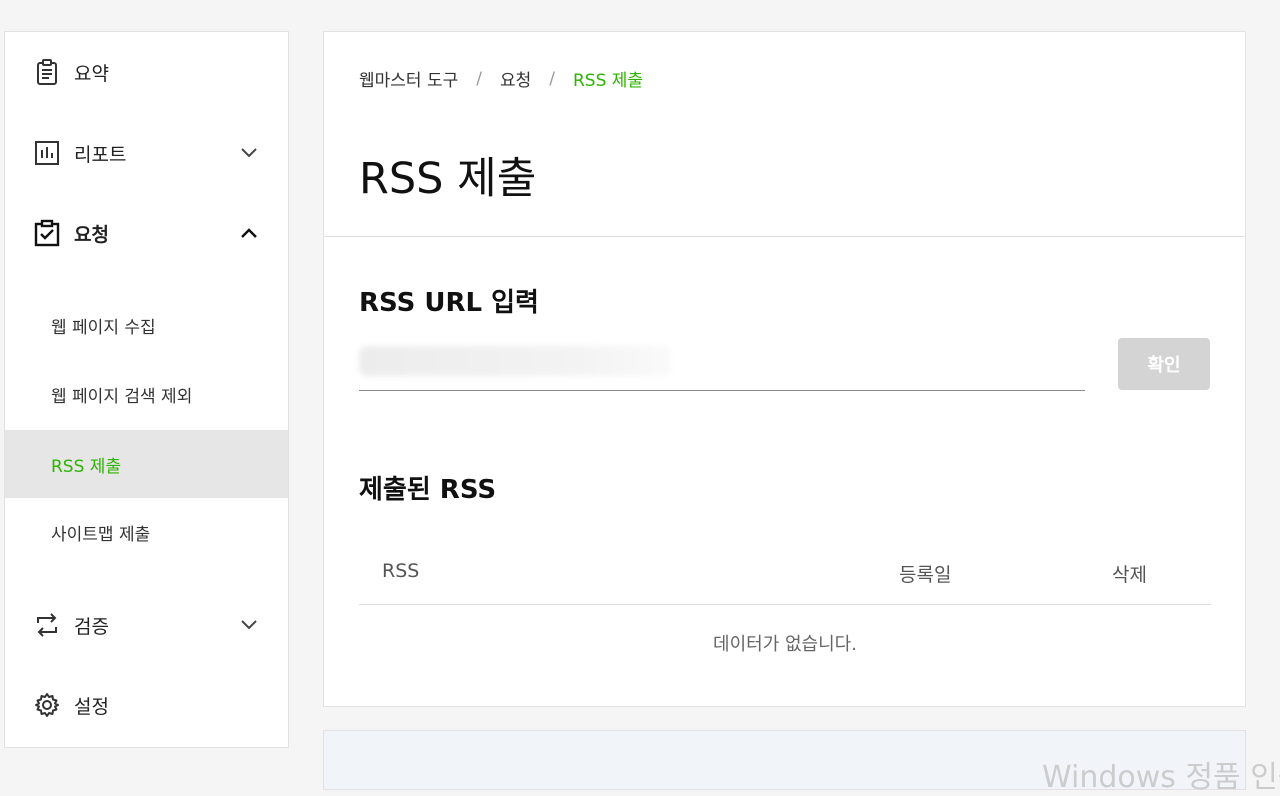 This screenshot has width=1280, height=796. What do you see at coordinates (1161, 777) in the screenshot?
I see `windows-activation-watermark: Windows 정품 인증` at bounding box center [1161, 777].